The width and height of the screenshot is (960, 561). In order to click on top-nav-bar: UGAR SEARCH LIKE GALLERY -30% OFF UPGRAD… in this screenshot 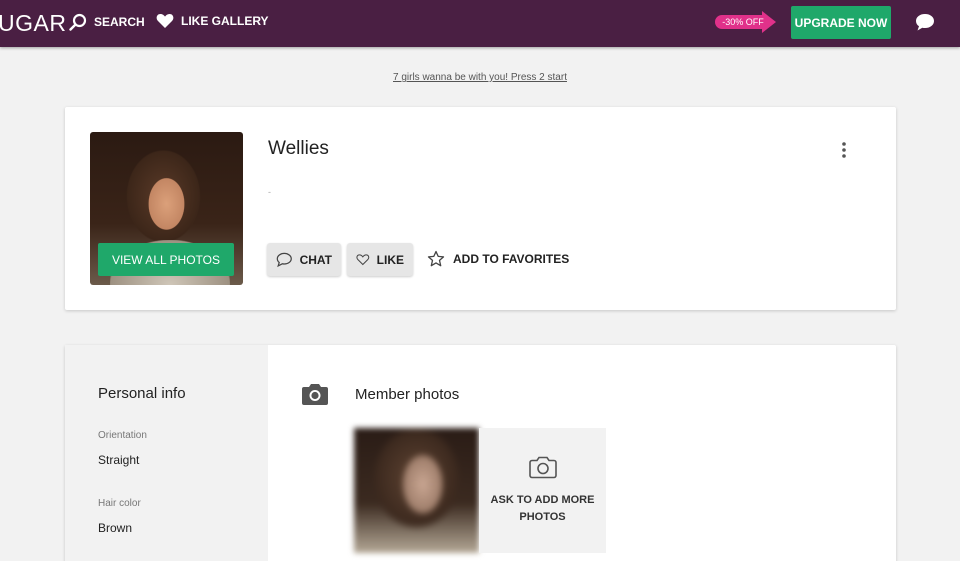, I will do `click(480, 23)`.